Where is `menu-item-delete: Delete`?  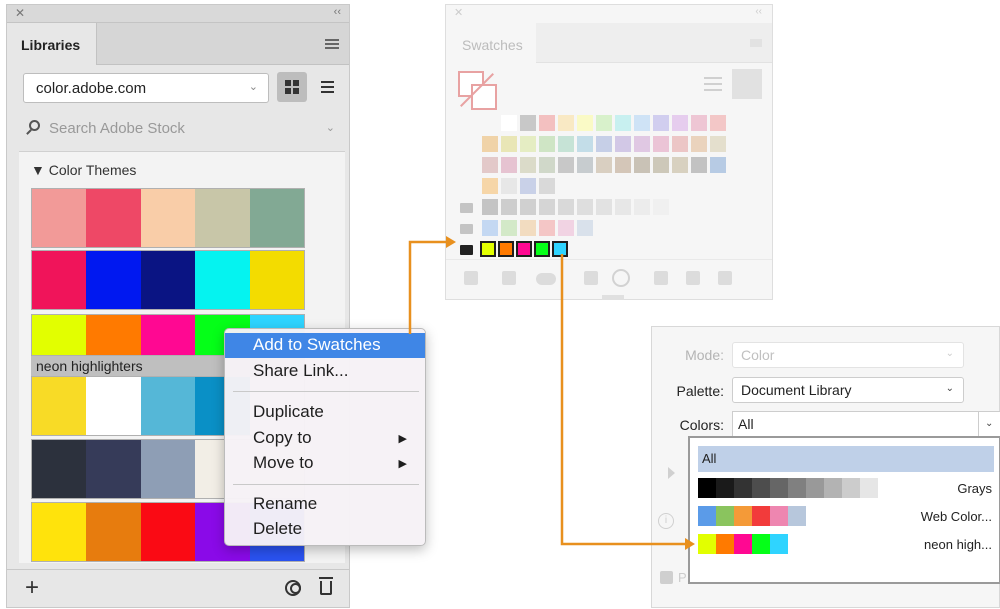 menu-item-delete: Delete is located at coordinates (325, 529).